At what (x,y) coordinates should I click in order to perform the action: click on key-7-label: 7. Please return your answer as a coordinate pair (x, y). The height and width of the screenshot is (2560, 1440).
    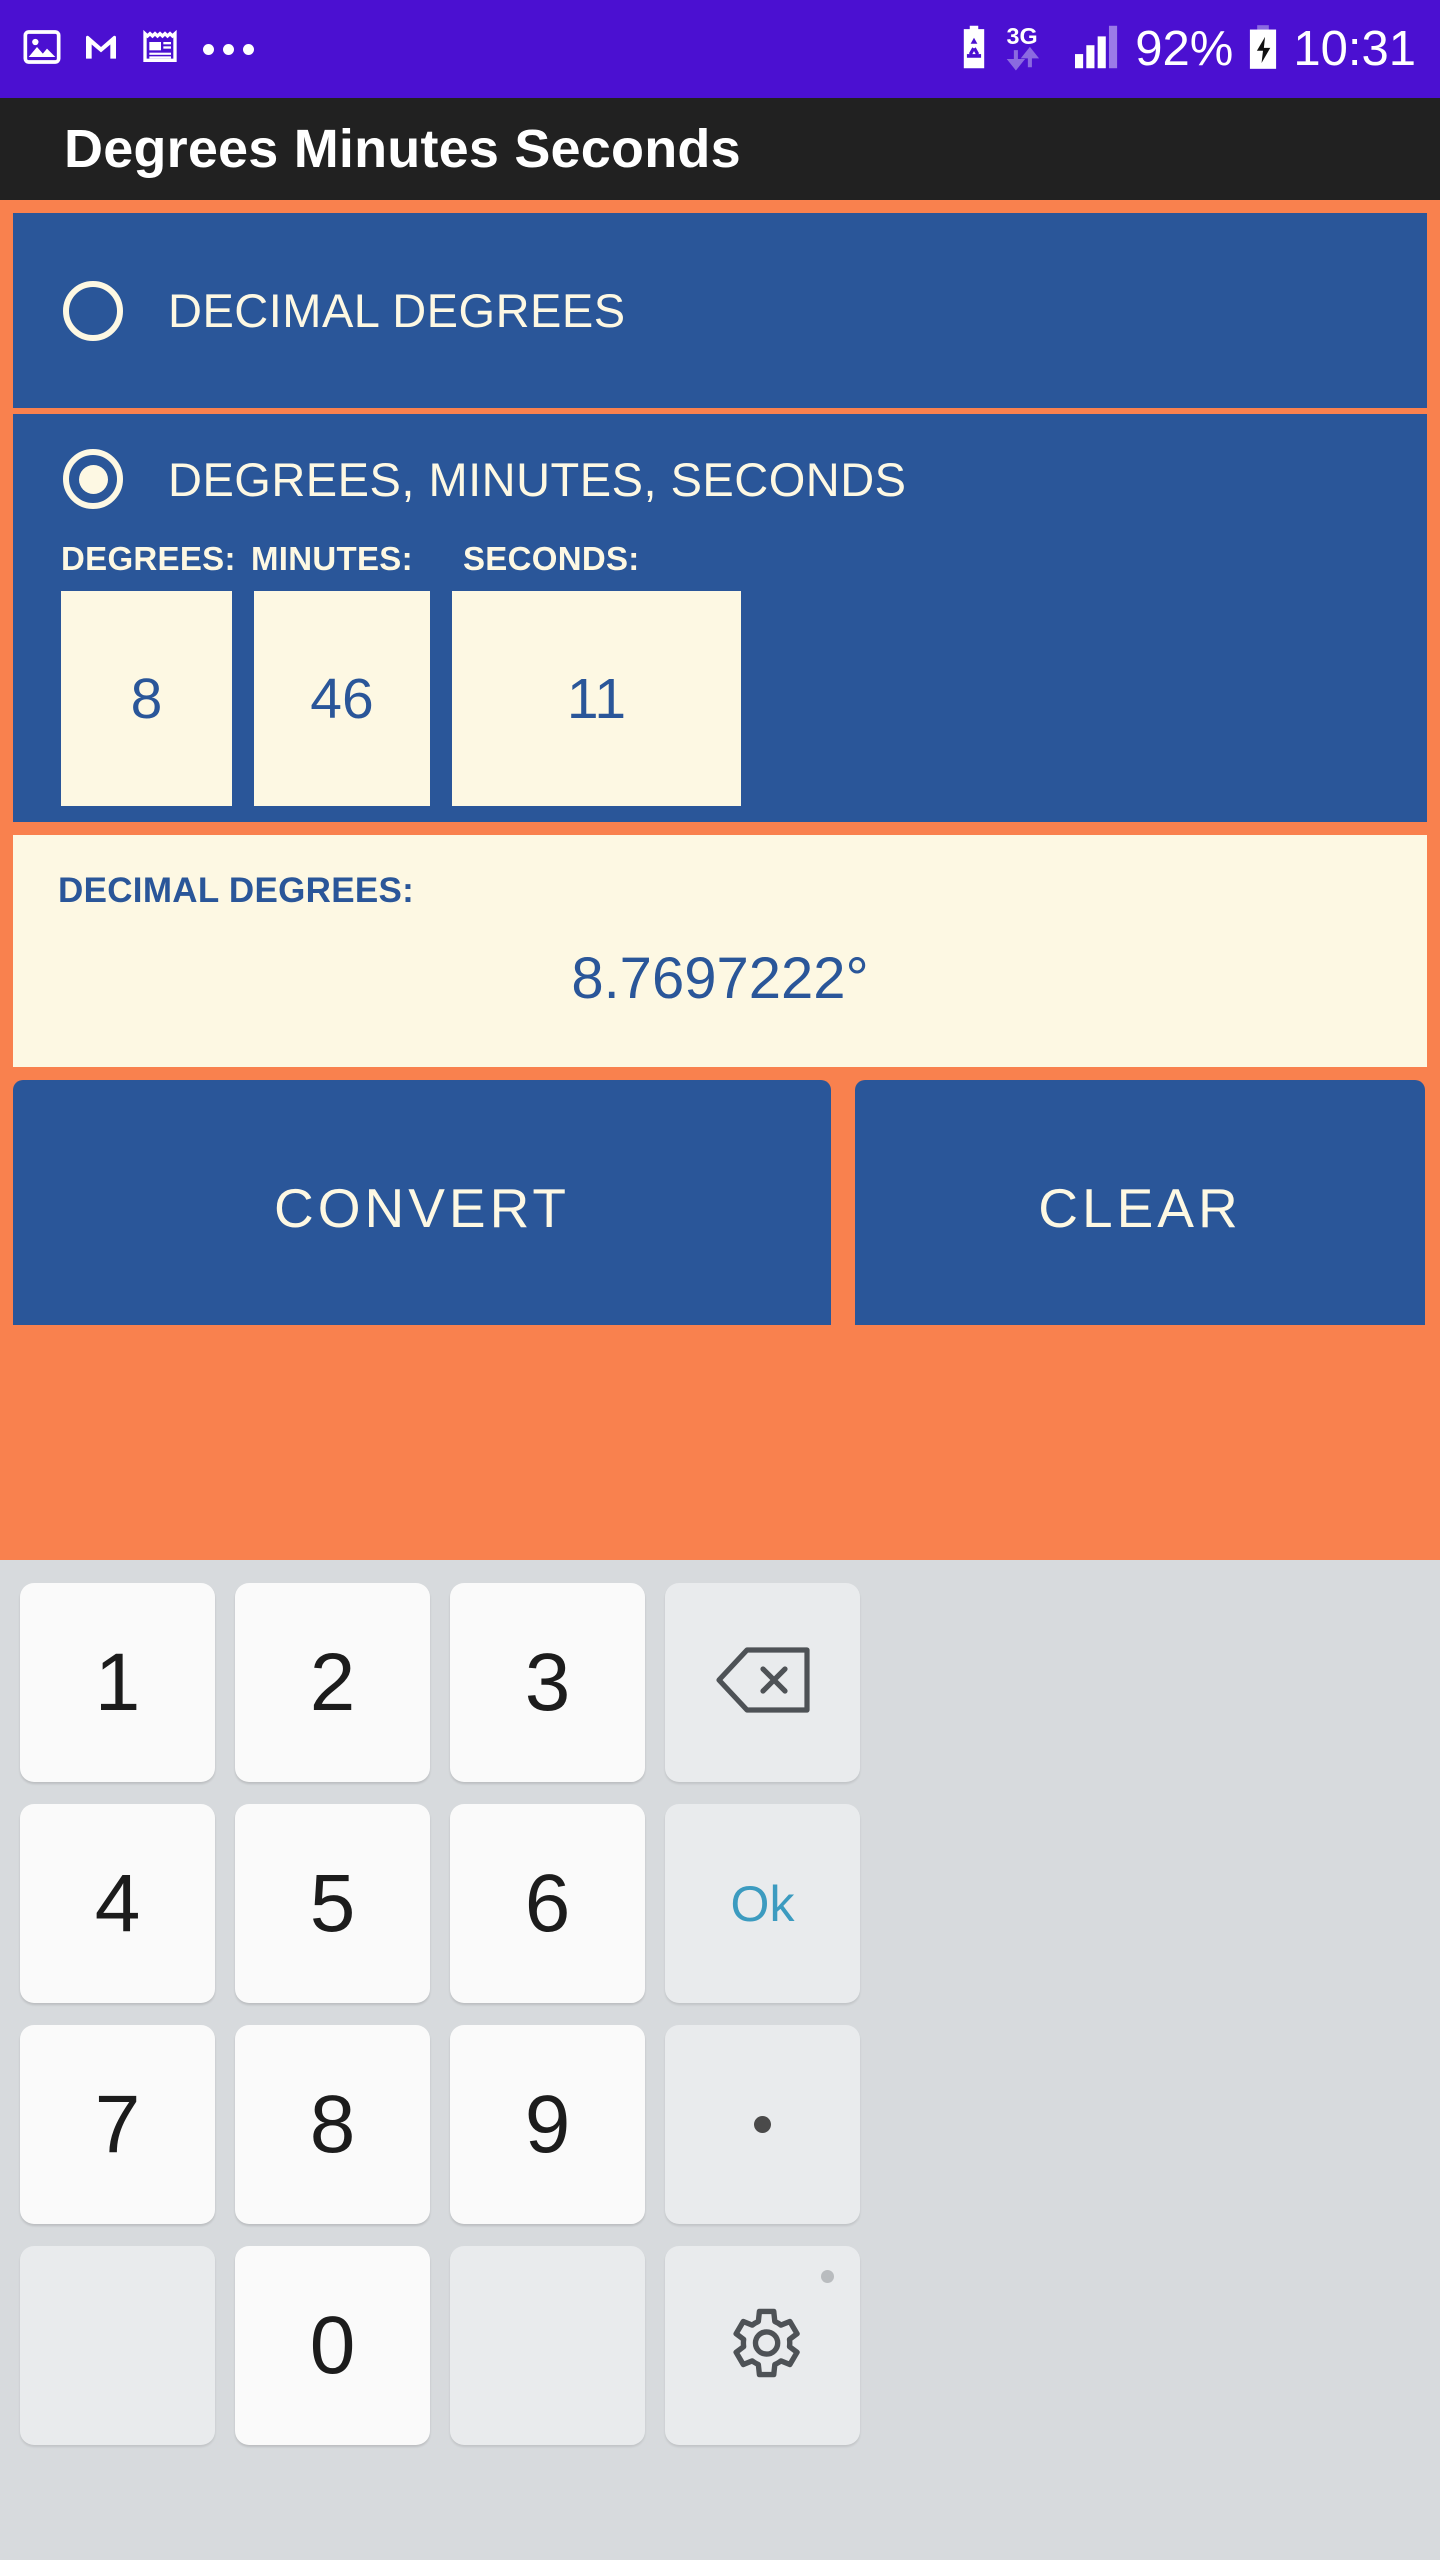
    Looking at the image, I should click on (117, 2124).